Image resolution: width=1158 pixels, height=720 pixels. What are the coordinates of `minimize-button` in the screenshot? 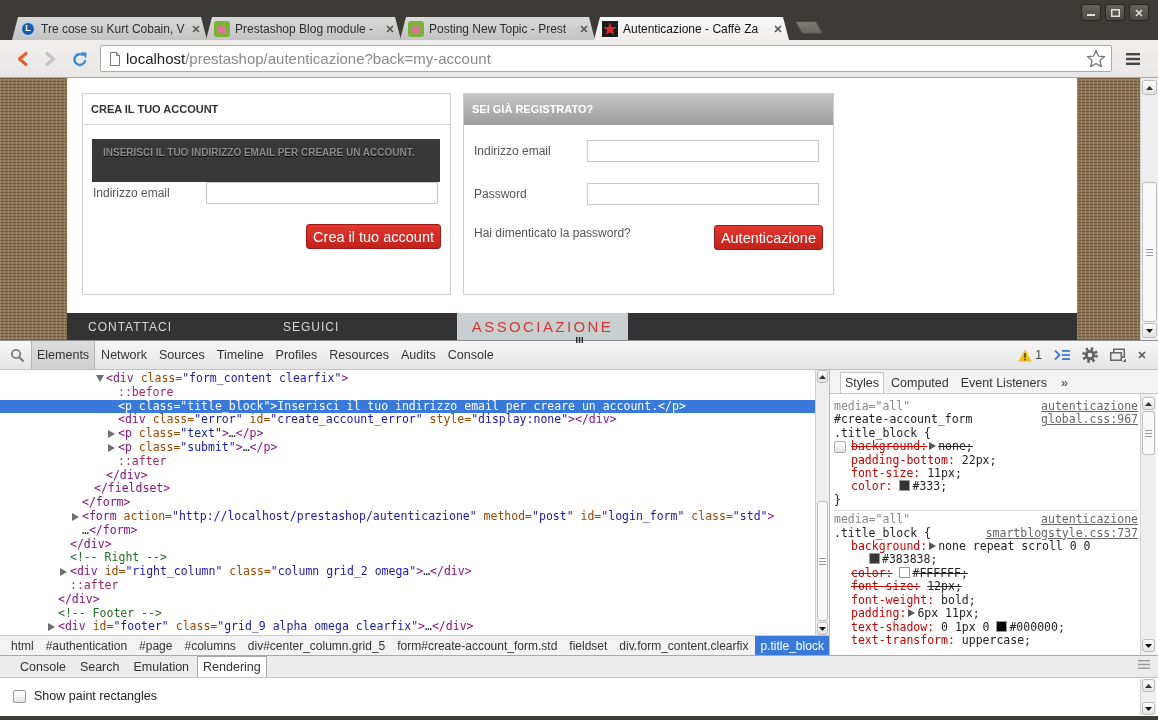 It's located at (1091, 12).